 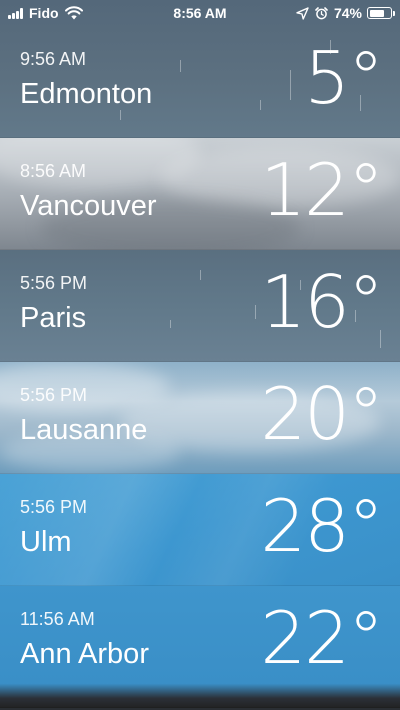 What do you see at coordinates (200, 14) in the screenshot?
I see `status-bar: Fido 8:56 AM 74%` at bounding box center [200, 14].